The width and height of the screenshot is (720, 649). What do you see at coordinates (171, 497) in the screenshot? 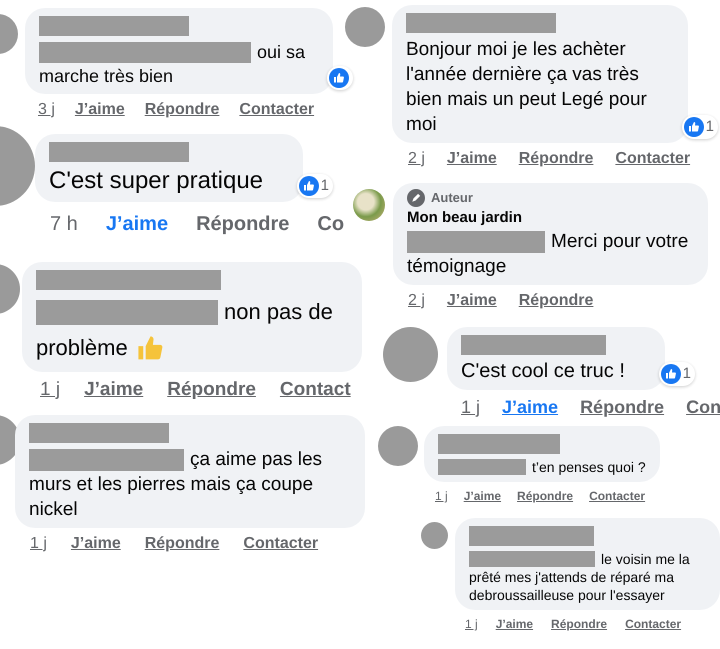
I see `comment-text: murs et les pierres mais ça coupe nickel` at bounding box center [171, 497].